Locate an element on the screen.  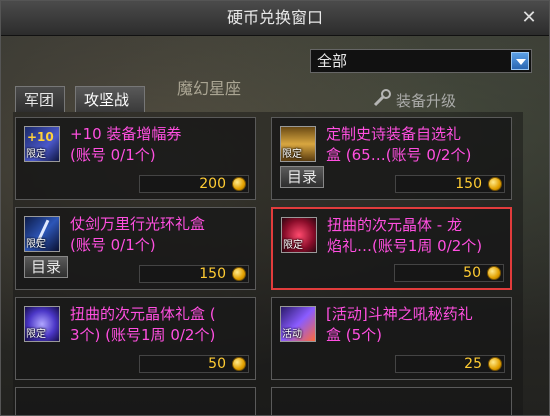
epic-chest-icon: 限定 is located at coordinates (298, 144).